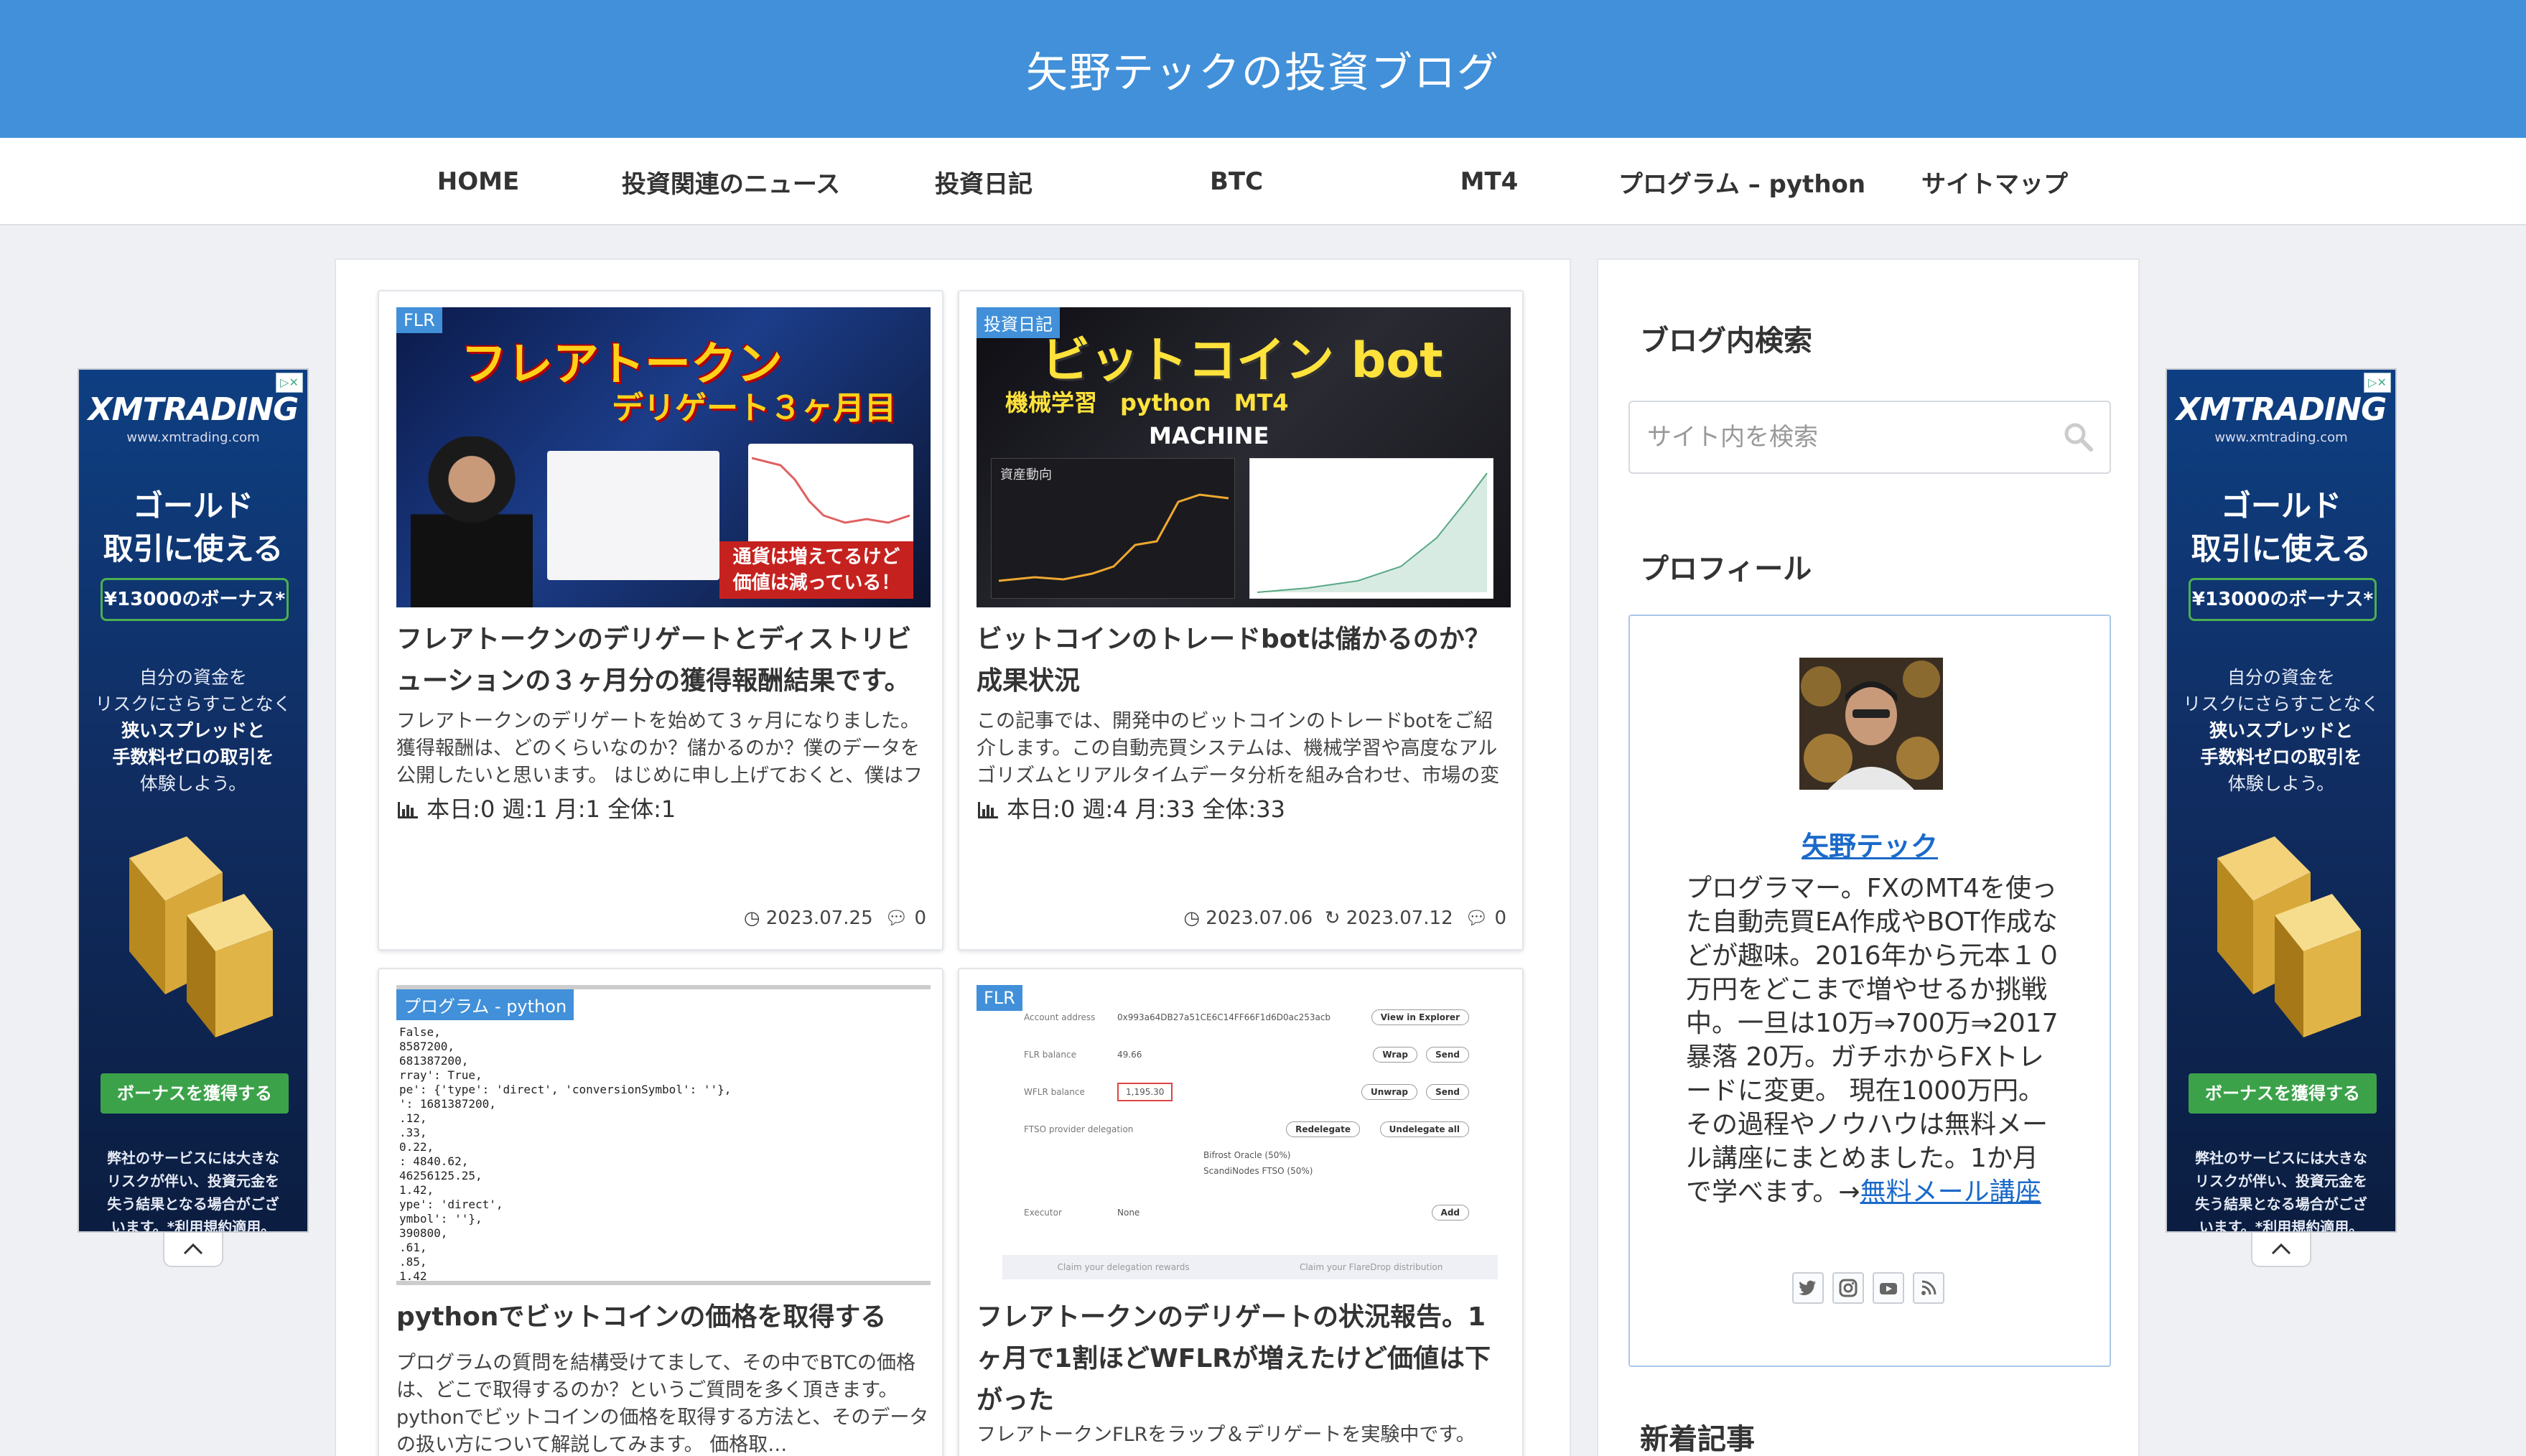 The width and height of the screenshot is (2526, 1456). What do you see at coordinates (551, 809) in the screenshot?
I see `pv-stats-text: 本日:0 週:1 月:1 全体:1` at bounding box center [551, 809].